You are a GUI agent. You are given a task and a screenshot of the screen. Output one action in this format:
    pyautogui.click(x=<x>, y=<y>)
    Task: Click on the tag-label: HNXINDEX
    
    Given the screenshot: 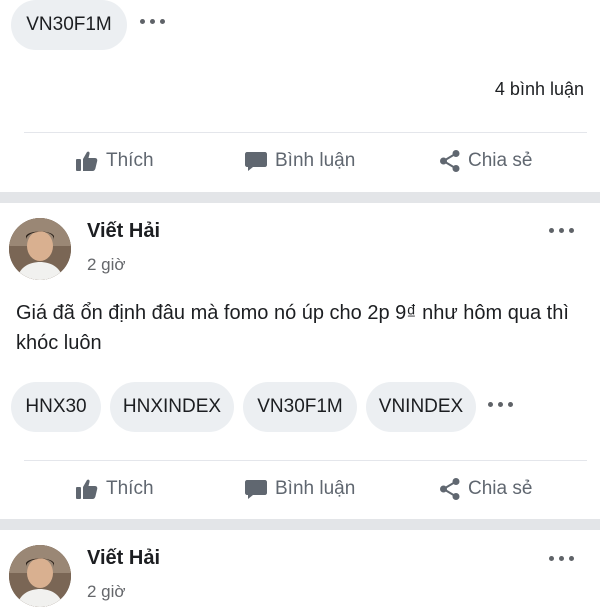 What is the action you would take?
    pyautogui.click(x=172, y=406)
    